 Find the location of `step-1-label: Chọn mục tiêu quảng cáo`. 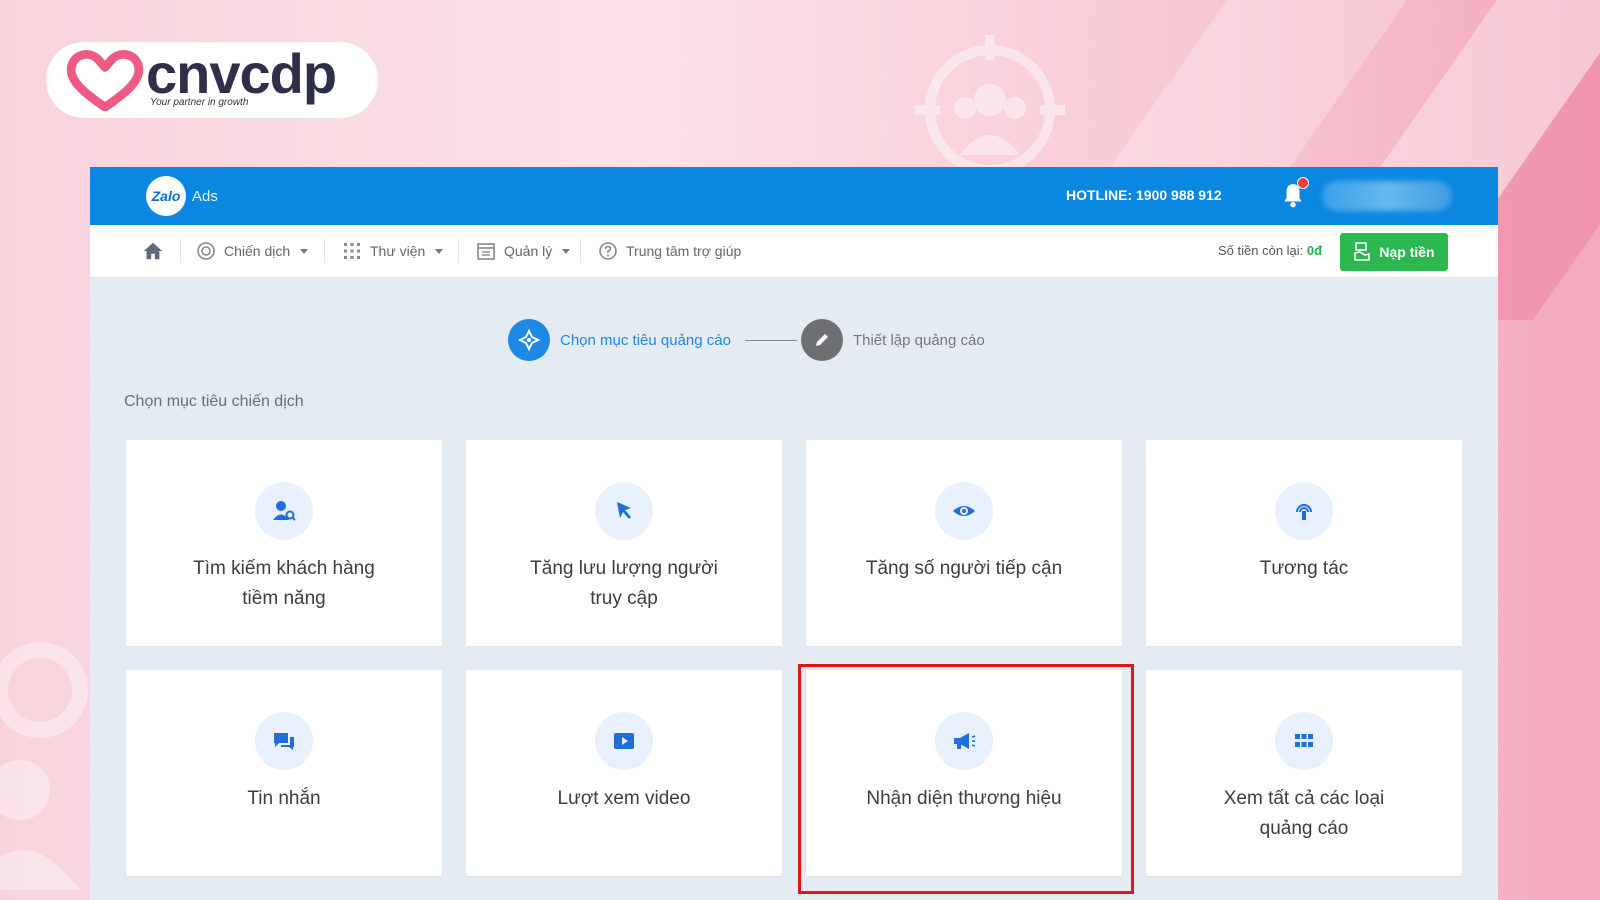

step-1-label: Chọn mục tiêu quảng cáo is located at coordinates (645, 340).